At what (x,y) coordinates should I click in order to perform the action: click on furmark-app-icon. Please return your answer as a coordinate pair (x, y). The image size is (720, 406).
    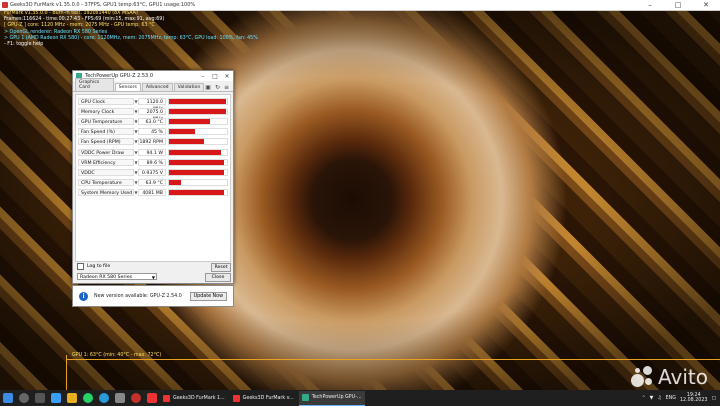
    Looking at the image, I should click on (5, 5).